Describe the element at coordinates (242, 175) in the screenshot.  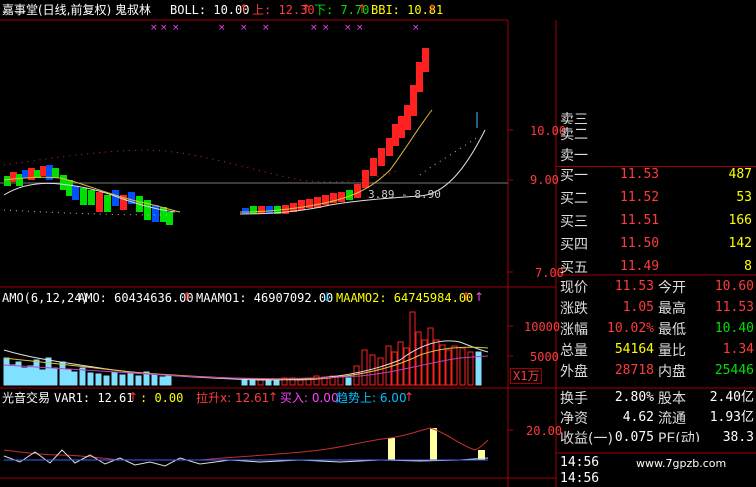
I see `boll-lower-line` at that location.